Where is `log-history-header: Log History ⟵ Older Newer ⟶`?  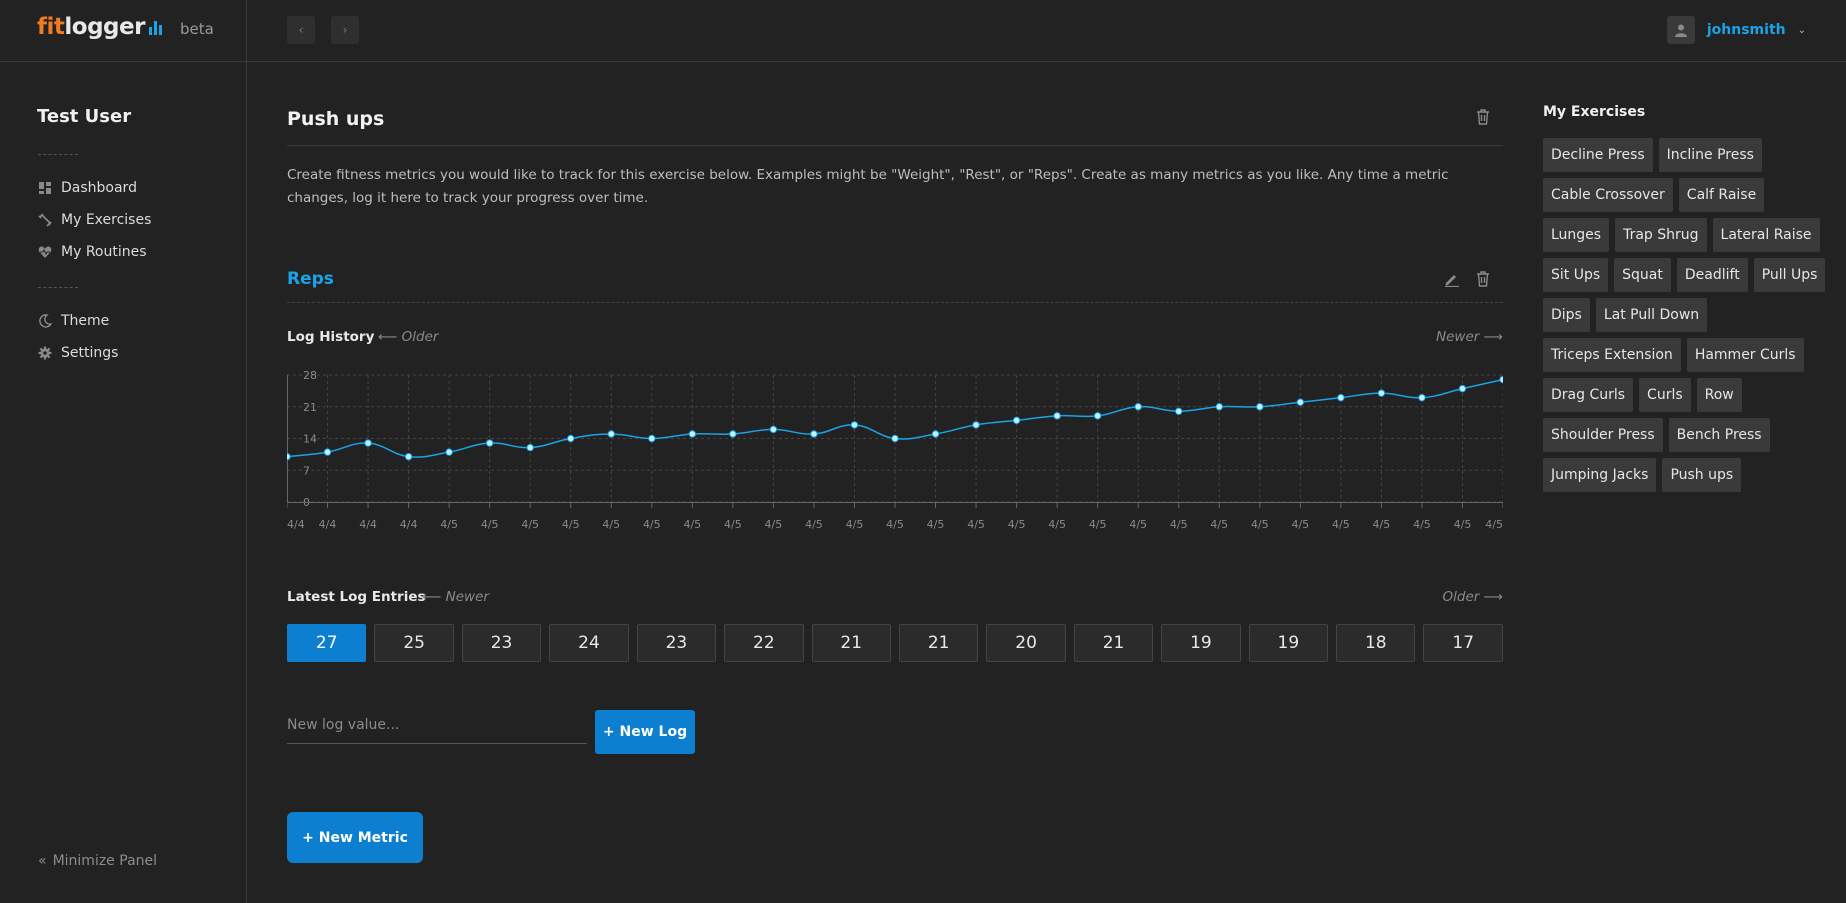 log-history-header: Log History ⟵ Older Newer ⟶ is located at coordinates (895, 339).